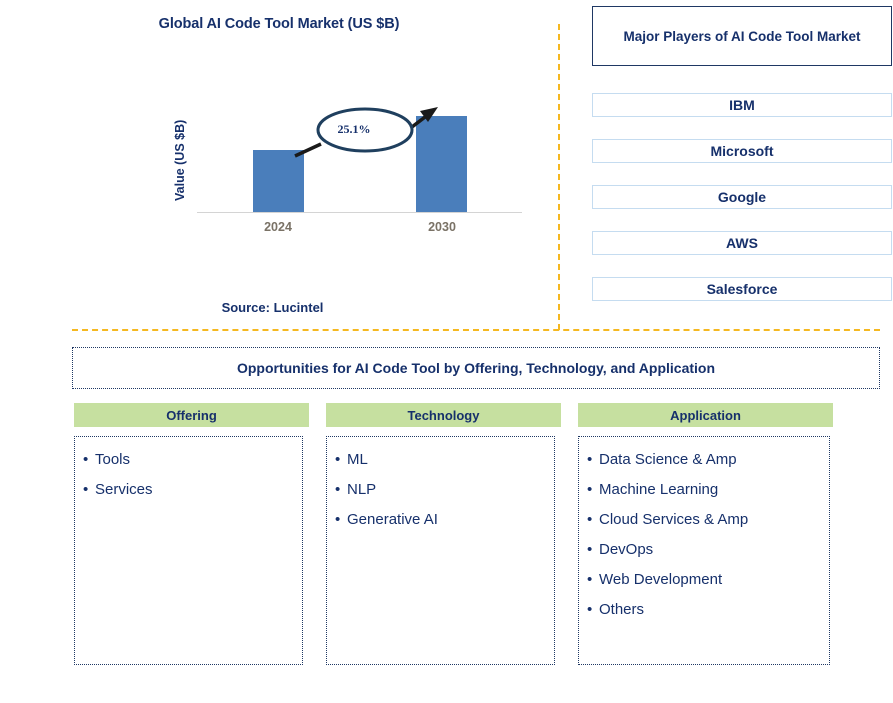  I want to click on list-item: • DevOps, so click(706, 550).